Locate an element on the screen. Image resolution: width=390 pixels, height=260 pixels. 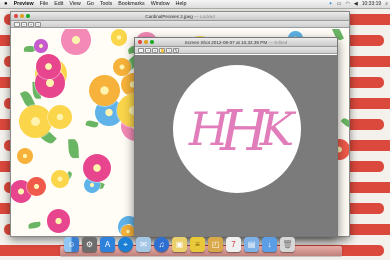
itunes-icon: ♫ is located at coordinates (161, 244).